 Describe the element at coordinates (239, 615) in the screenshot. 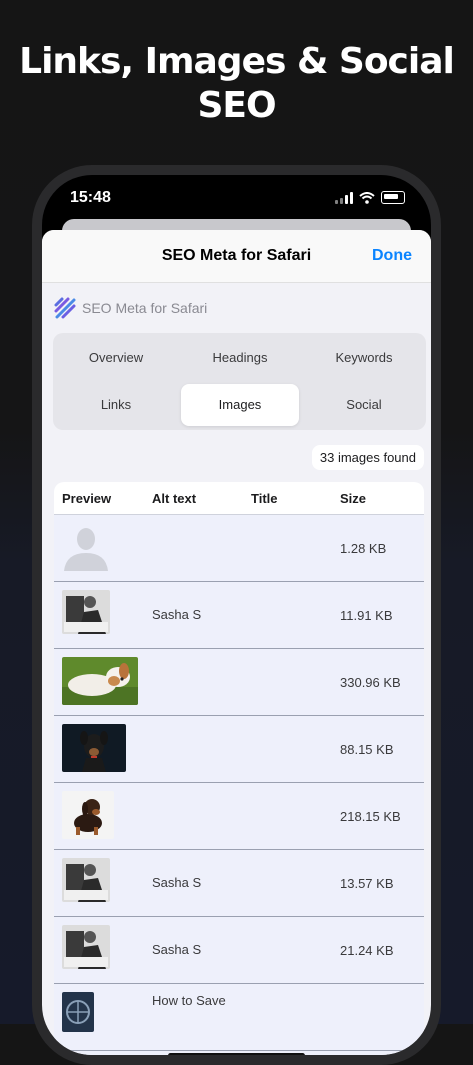

I see `table-row: Sasha S 11.91 KB` at that location.